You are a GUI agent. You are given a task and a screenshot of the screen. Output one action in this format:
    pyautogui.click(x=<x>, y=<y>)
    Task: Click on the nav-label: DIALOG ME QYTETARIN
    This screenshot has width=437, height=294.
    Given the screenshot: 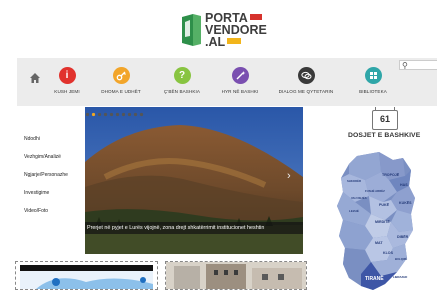 What is the action you would take?
    pyautogui.click(x=306, y=91)
    